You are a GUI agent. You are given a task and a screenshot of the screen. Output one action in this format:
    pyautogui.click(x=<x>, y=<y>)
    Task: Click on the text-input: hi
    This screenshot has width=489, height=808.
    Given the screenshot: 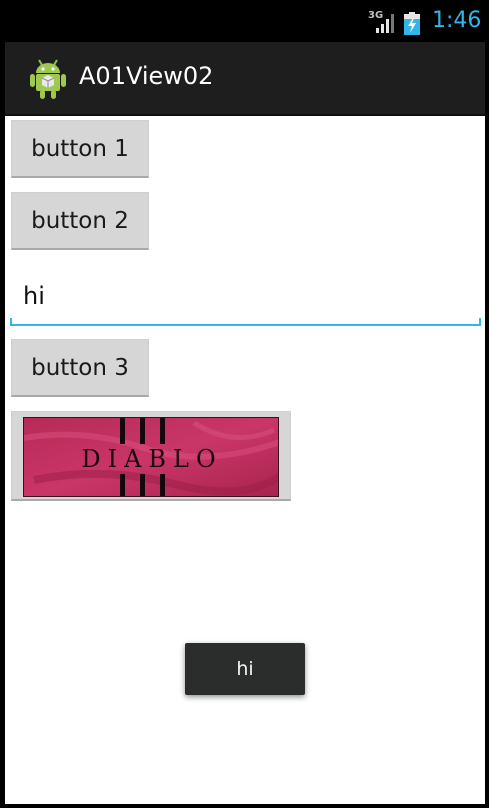 What is the action you would take?
    pyautogui.click(x=245, y=297)
    